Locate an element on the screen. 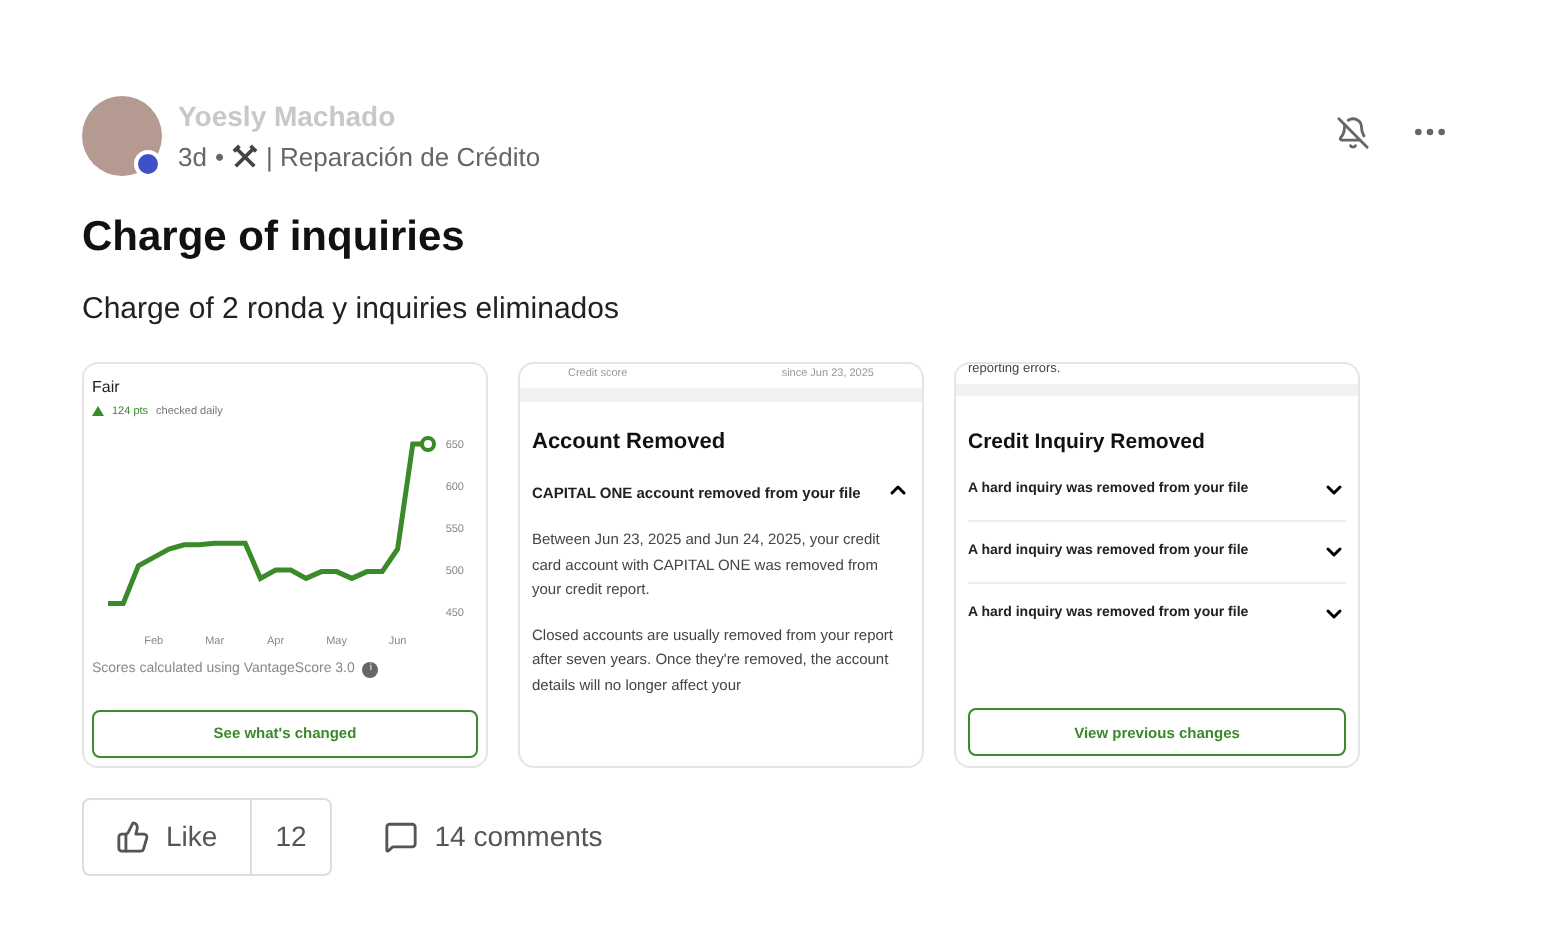 The width and height of the screenshot is (1558, 946). post-body: Charge of 2 ronda y inquiries eliminados is located at coordinates (351, 310).